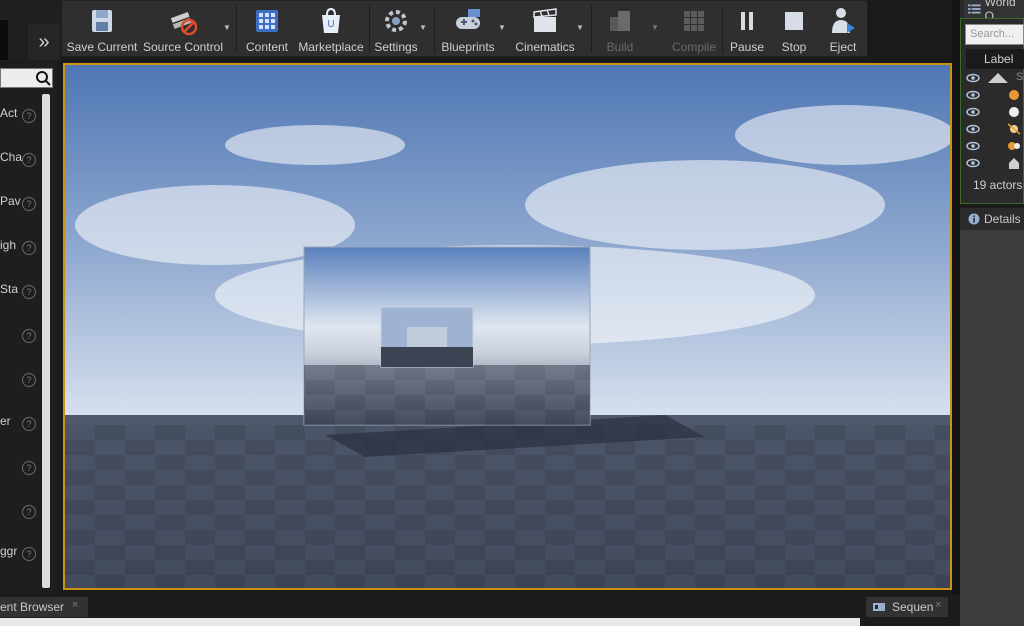 Image resolution: width=1024 pixels, height=626 pixels. I want to click on build-icon, so click(620, 21).